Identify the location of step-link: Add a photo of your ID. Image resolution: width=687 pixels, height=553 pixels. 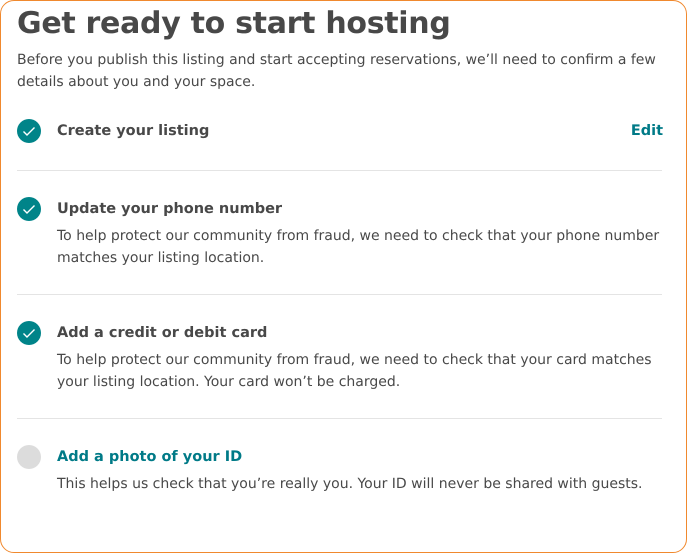
(149, 457).